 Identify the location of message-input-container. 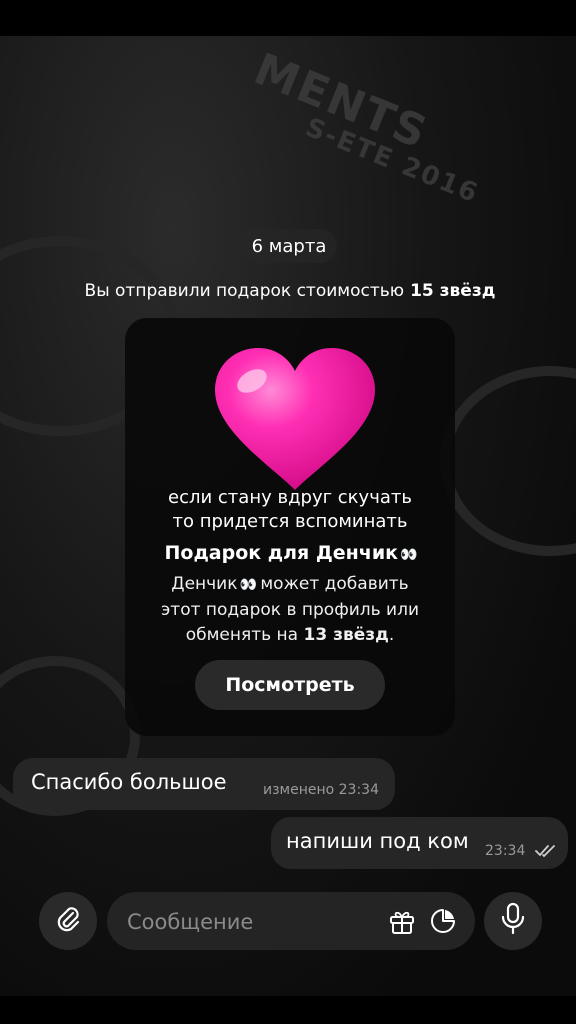
(291, 921).